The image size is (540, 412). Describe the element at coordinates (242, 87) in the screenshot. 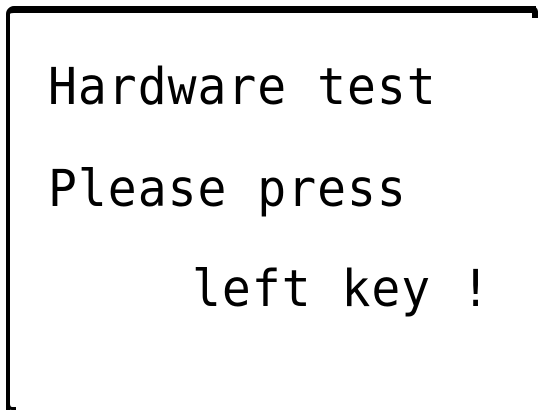

I see `message-title: Hardware test` at that location.